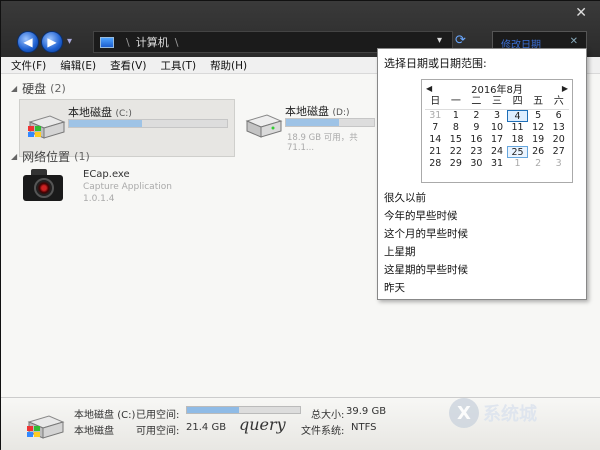  Describe the element at coordinates (78, 65) in the screenshot. I see `menu-edit: 编辑(E)` at that location.